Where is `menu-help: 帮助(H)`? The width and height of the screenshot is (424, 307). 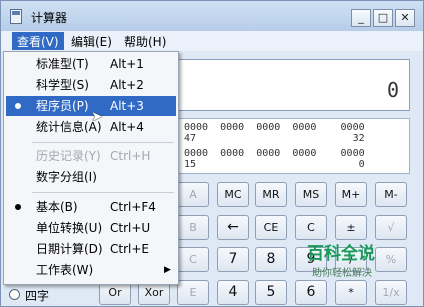
menu-help: 帮助(H) is located at coordinates (145, 41).